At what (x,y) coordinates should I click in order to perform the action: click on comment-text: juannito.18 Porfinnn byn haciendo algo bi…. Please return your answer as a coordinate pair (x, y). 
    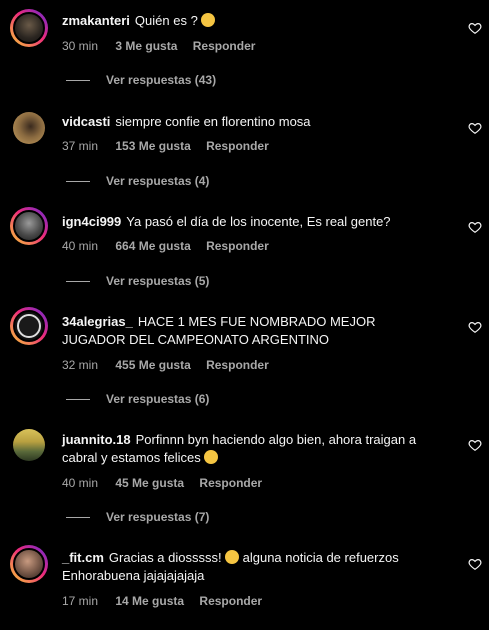
    Looking at the image, I should click on (252, 449).